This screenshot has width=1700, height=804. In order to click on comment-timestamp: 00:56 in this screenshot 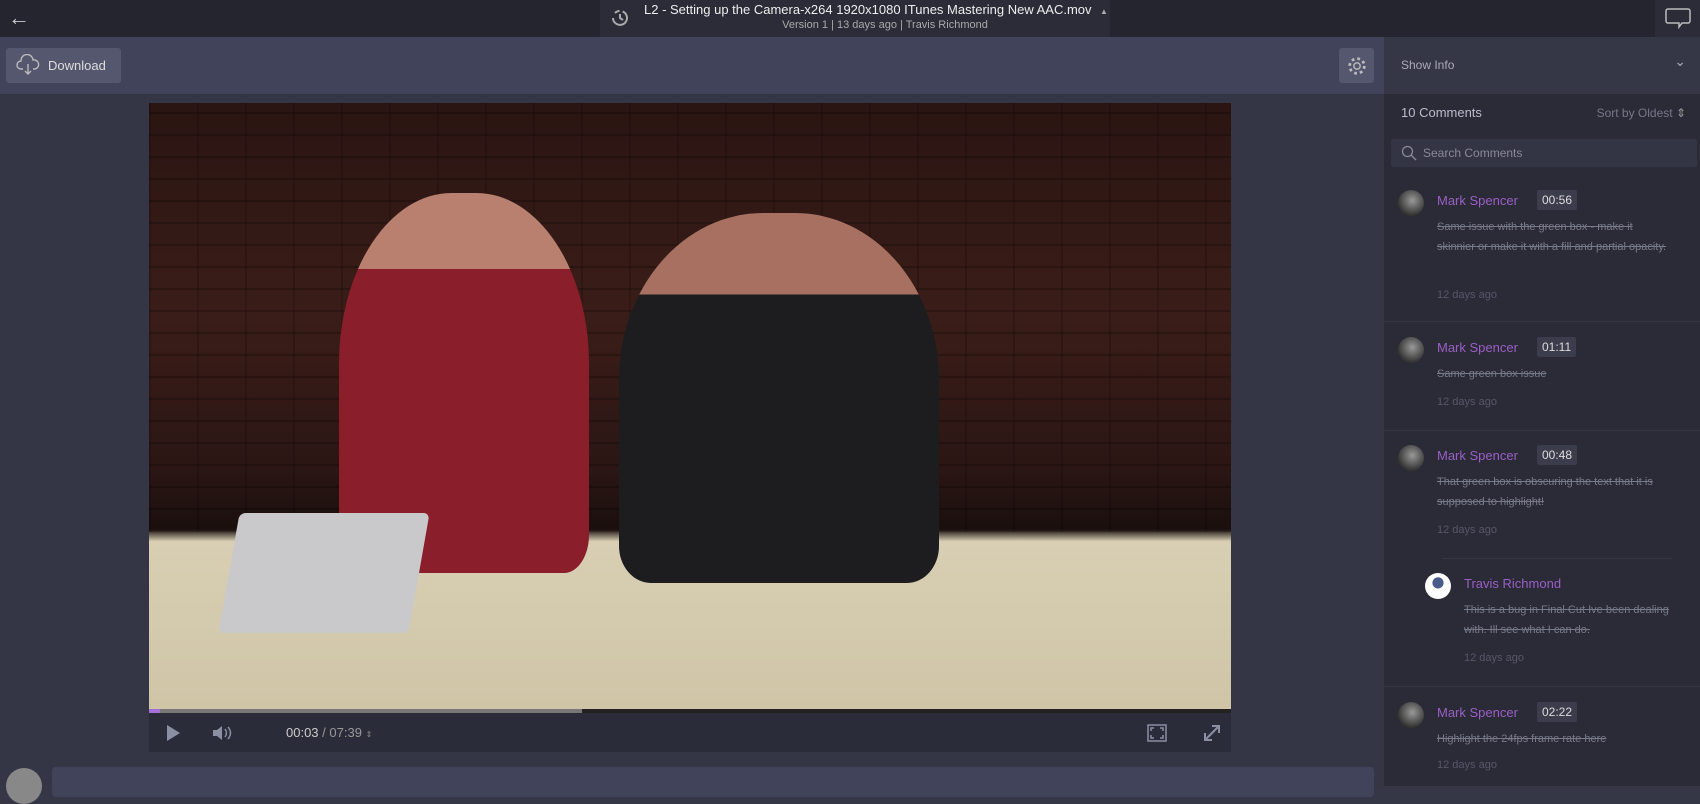, I will do `click(1557, 200)`.